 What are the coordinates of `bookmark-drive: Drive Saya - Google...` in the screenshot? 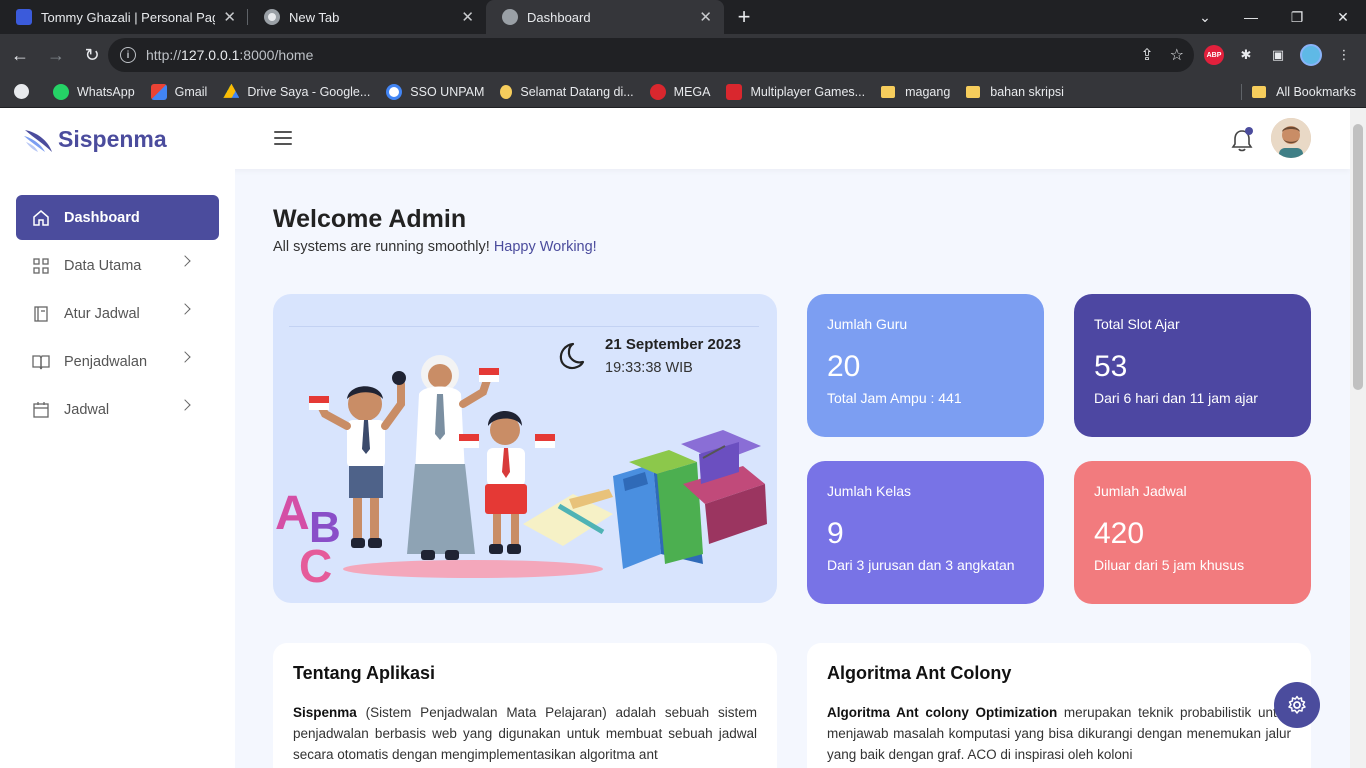 It's located at (296, 91).